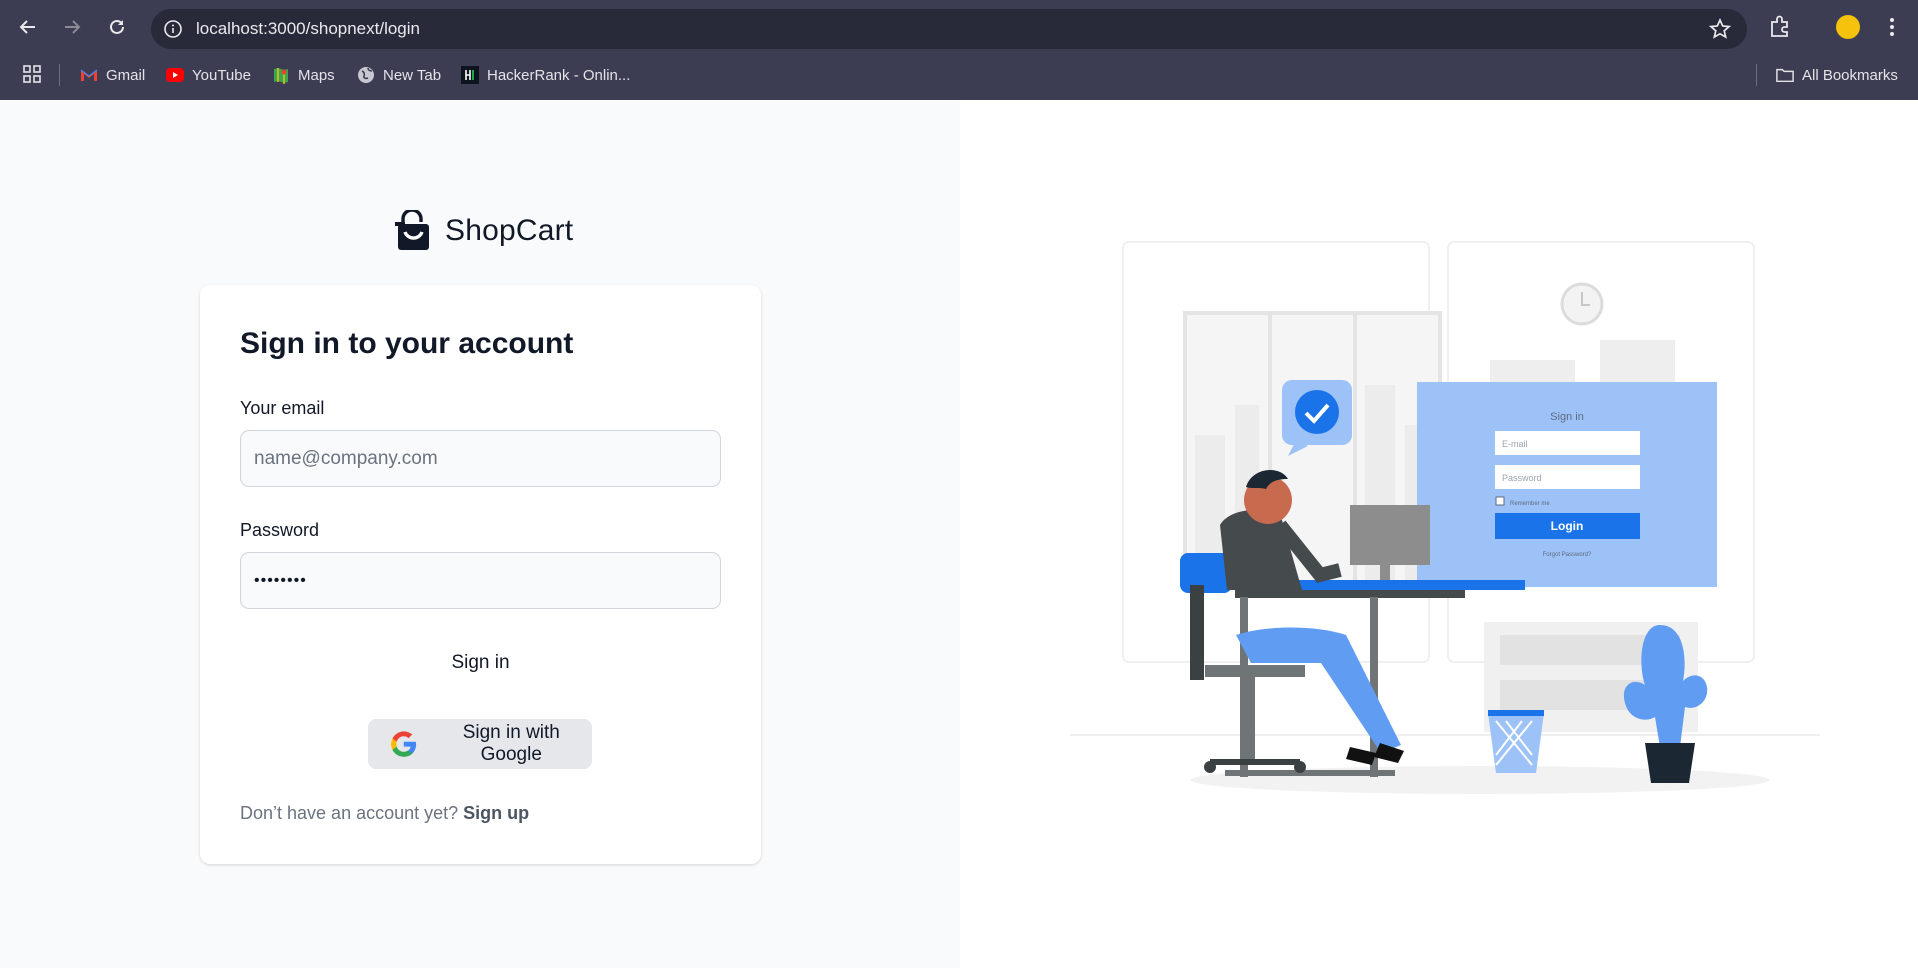  I want to click on illus-login-button: Login, so click(1567, 526).